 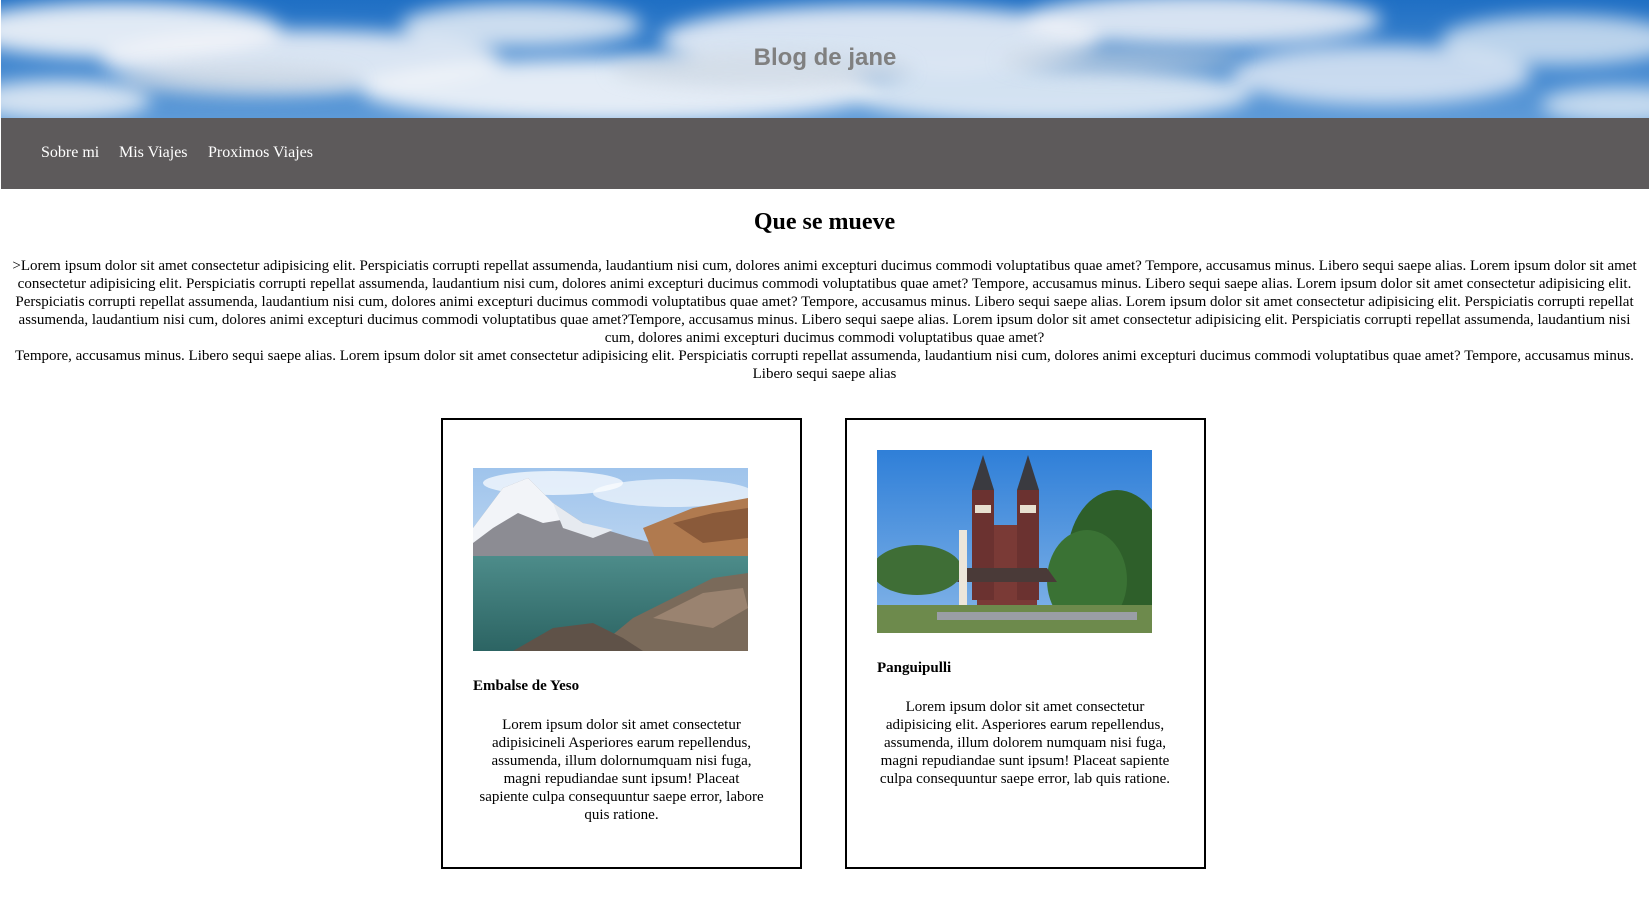 I want to click on card-title: Embalse de Yeso, so click(x=526, y=686).